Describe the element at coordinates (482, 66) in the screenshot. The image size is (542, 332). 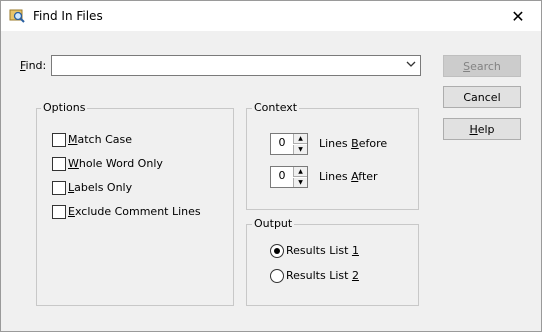
I see `search-button: Search` at that location.